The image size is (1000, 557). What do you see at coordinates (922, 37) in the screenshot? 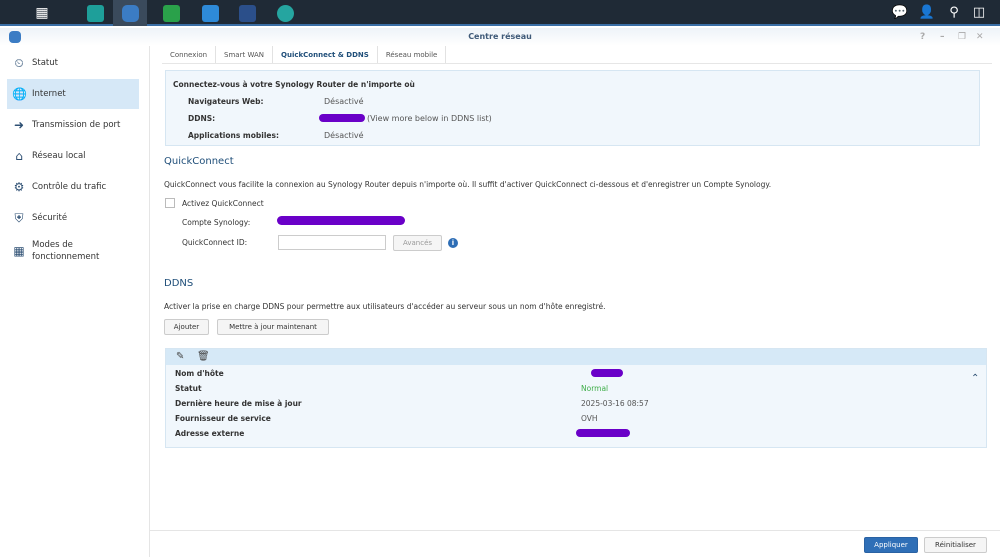
I see `help-button: ?` at bounding box center [922, 37].